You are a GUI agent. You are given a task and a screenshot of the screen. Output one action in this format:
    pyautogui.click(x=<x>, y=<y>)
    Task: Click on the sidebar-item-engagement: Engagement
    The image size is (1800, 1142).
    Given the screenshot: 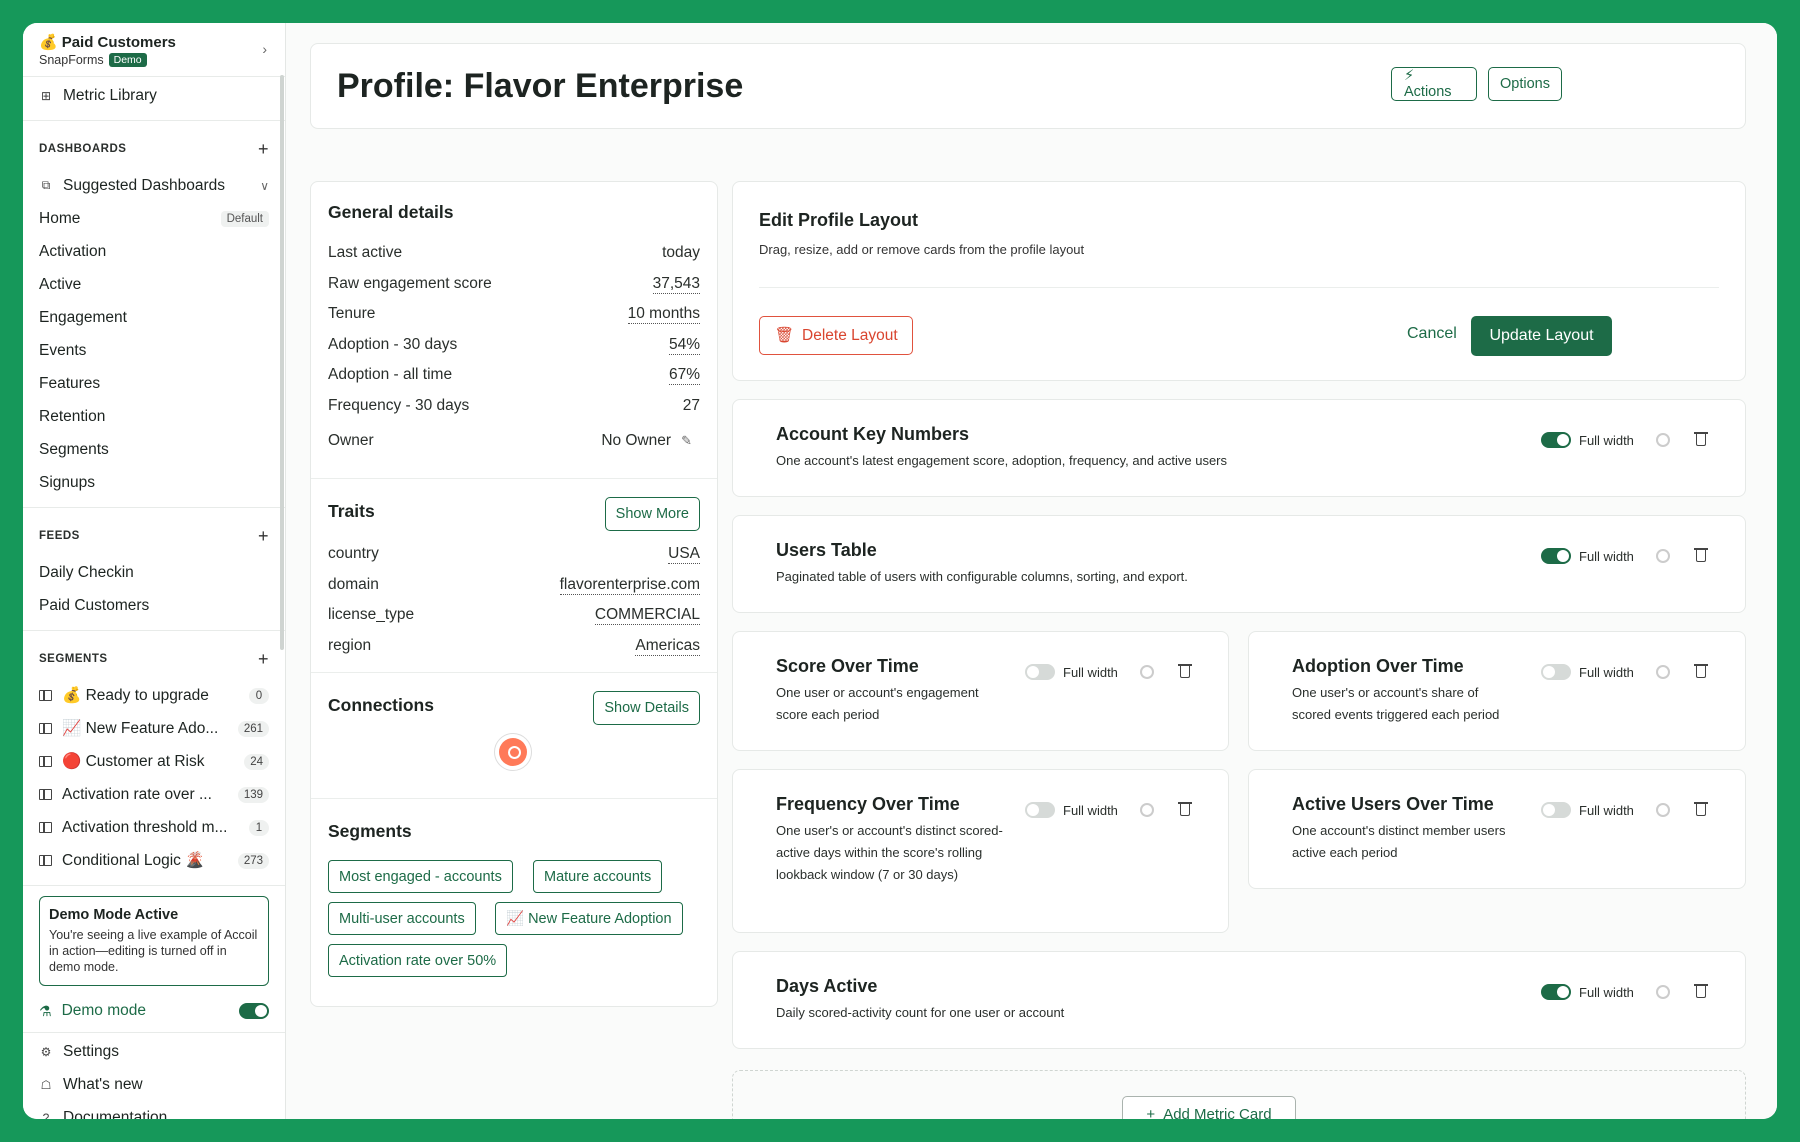 What is the action you would take?
    pyautogui.click(x=154, y=317)
    